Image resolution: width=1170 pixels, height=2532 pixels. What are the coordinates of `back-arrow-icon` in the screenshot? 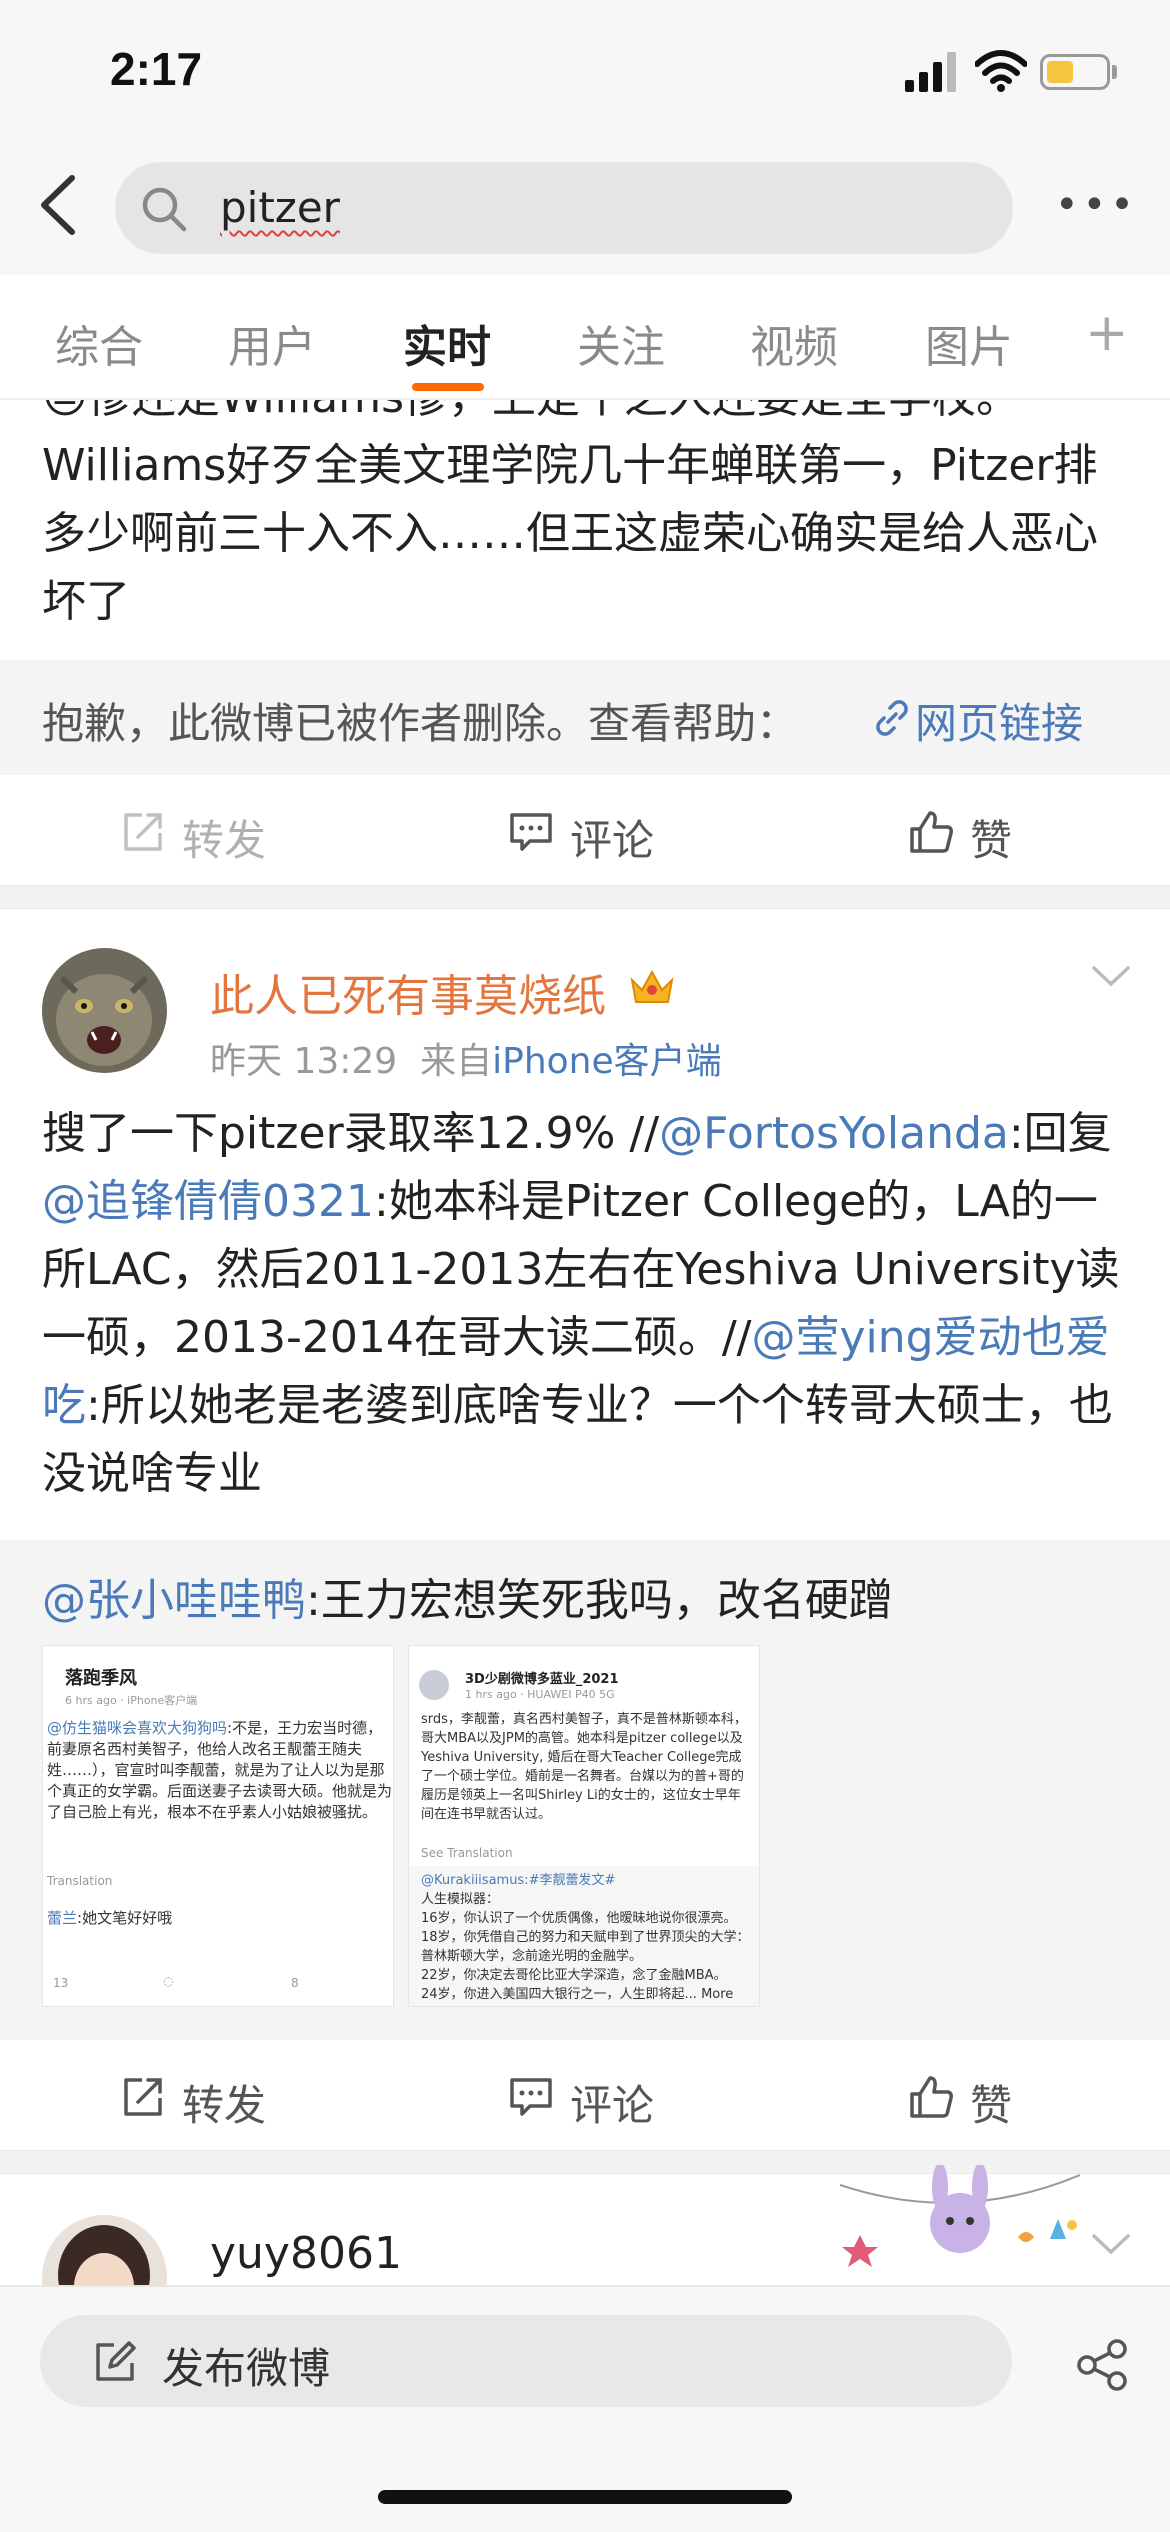 It's located at (60, 205).